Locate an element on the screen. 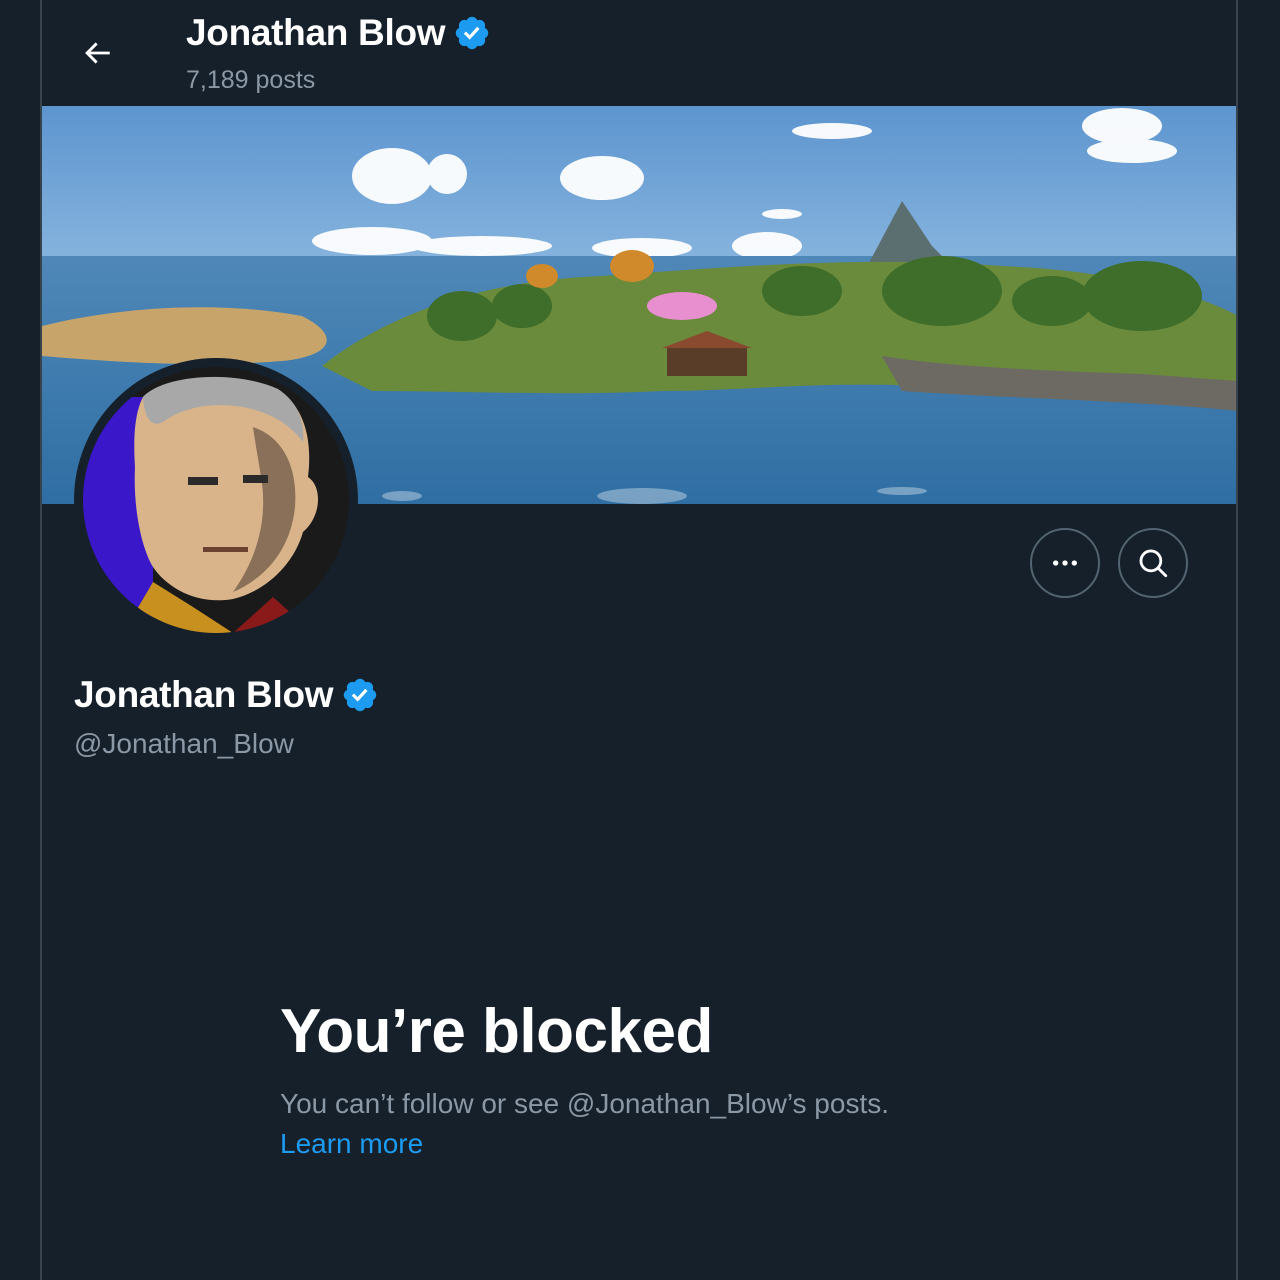  avatar-image is located at coordinates (216, 500).